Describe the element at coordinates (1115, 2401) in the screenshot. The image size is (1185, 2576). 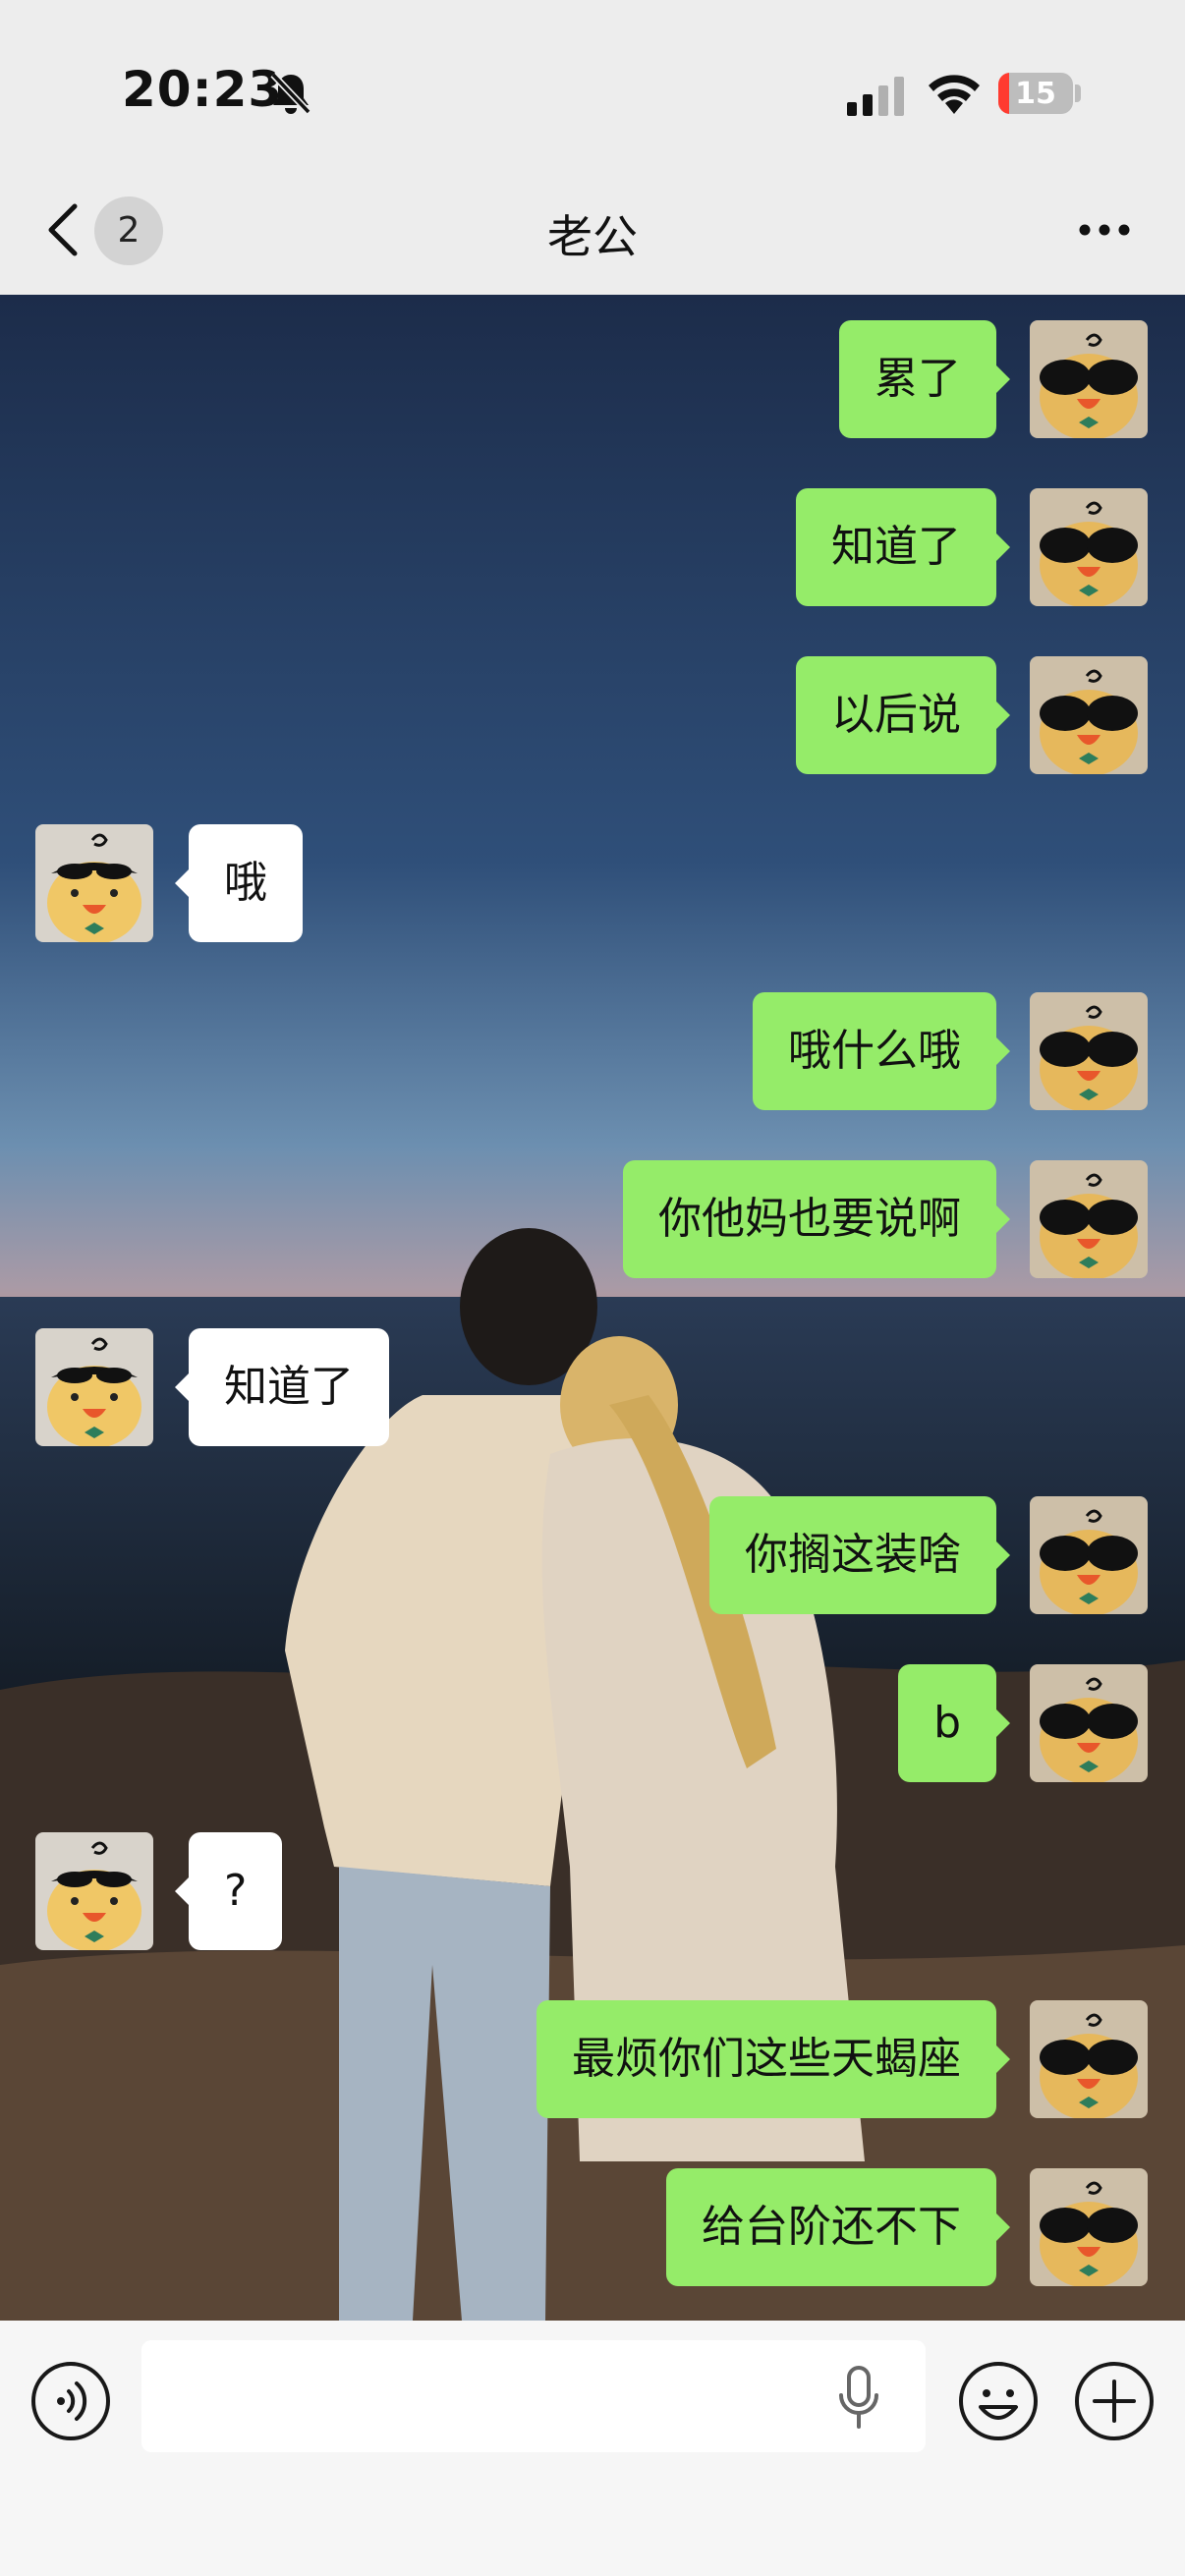
I see `plus-icon` at that location.